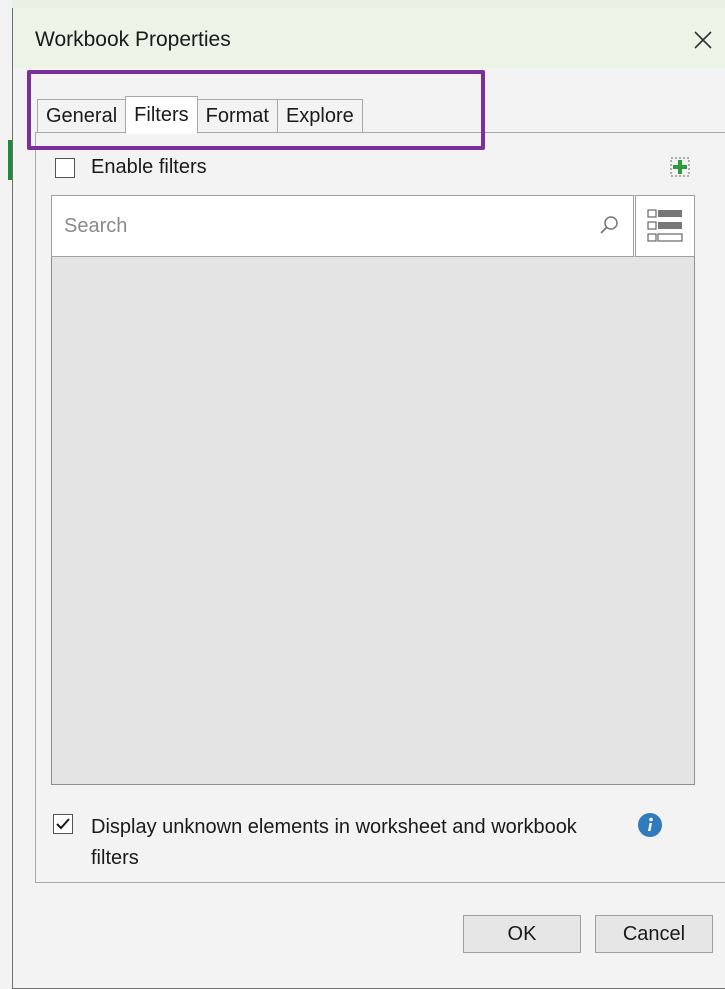 The image size is (725, 989). Describe the element at coordinates (65, 167) in the screenshot. I see `enable-filters-checkbox` at that location.